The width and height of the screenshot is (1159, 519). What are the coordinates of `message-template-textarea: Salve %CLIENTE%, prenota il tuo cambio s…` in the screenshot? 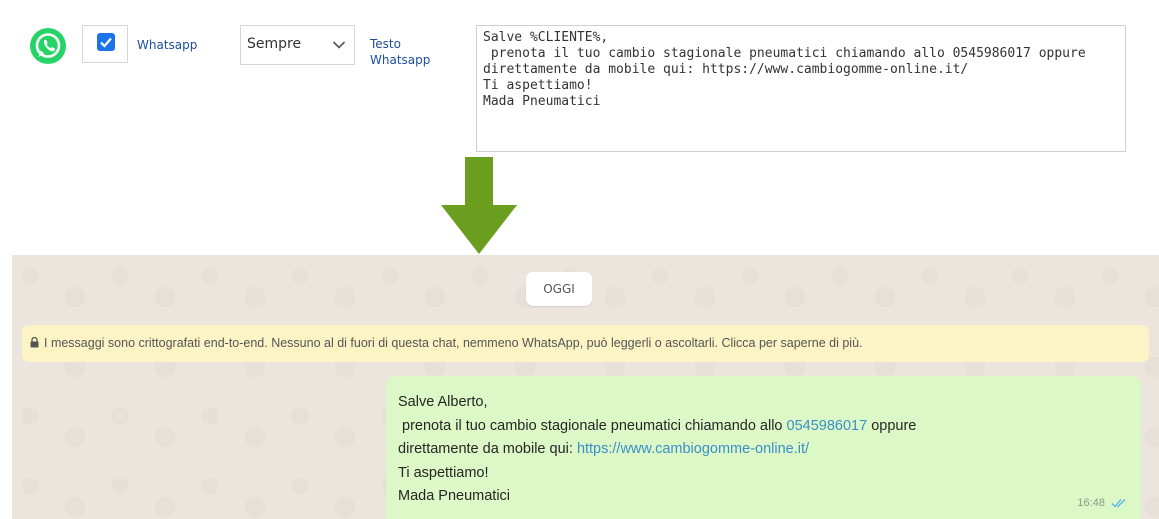 It's located at (801, 88).